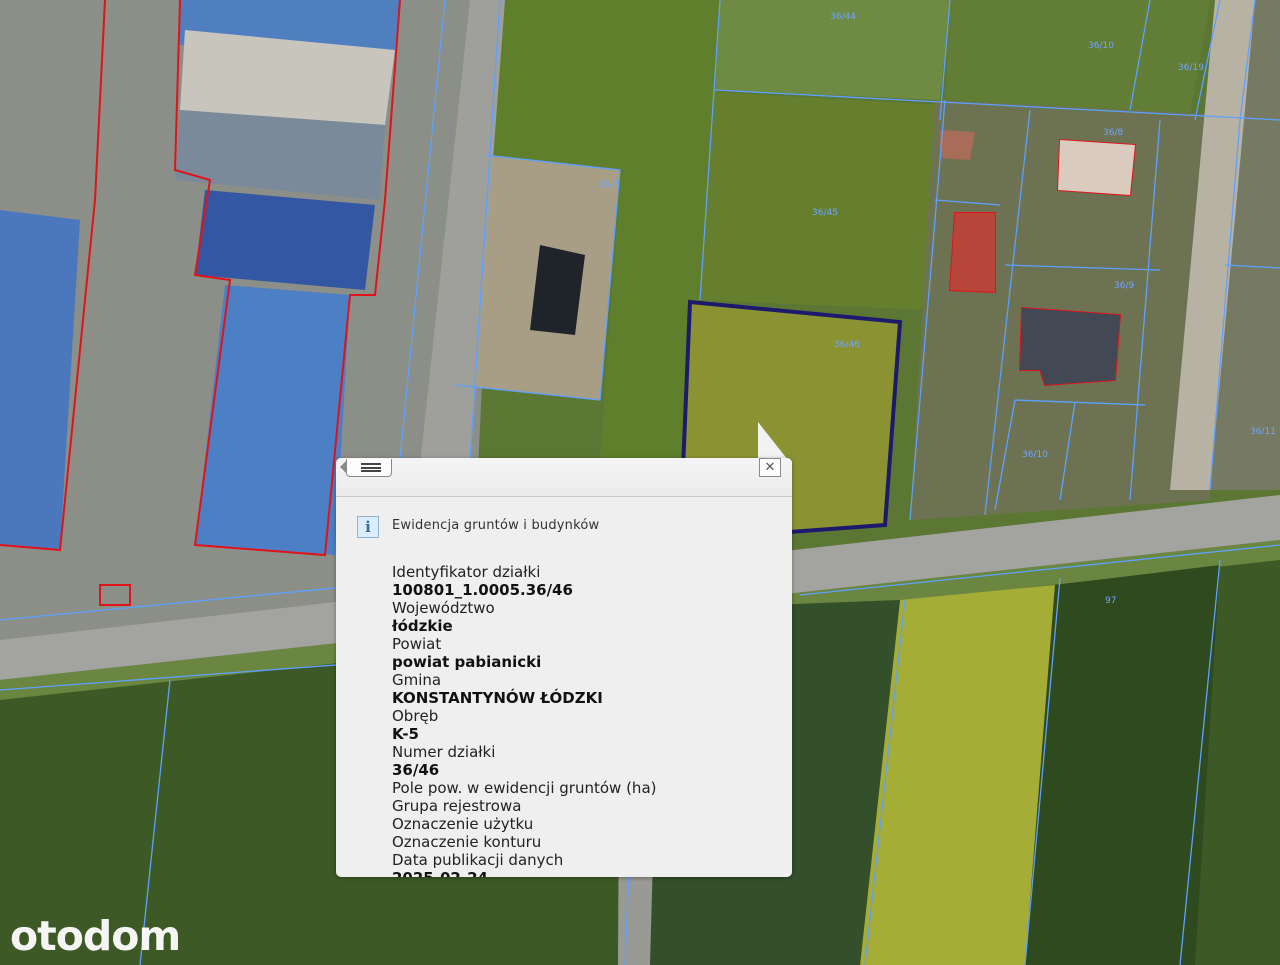  Describe the element at coordinates (405, 734) in the screenshot. I see `field-value: K-5` at that location.